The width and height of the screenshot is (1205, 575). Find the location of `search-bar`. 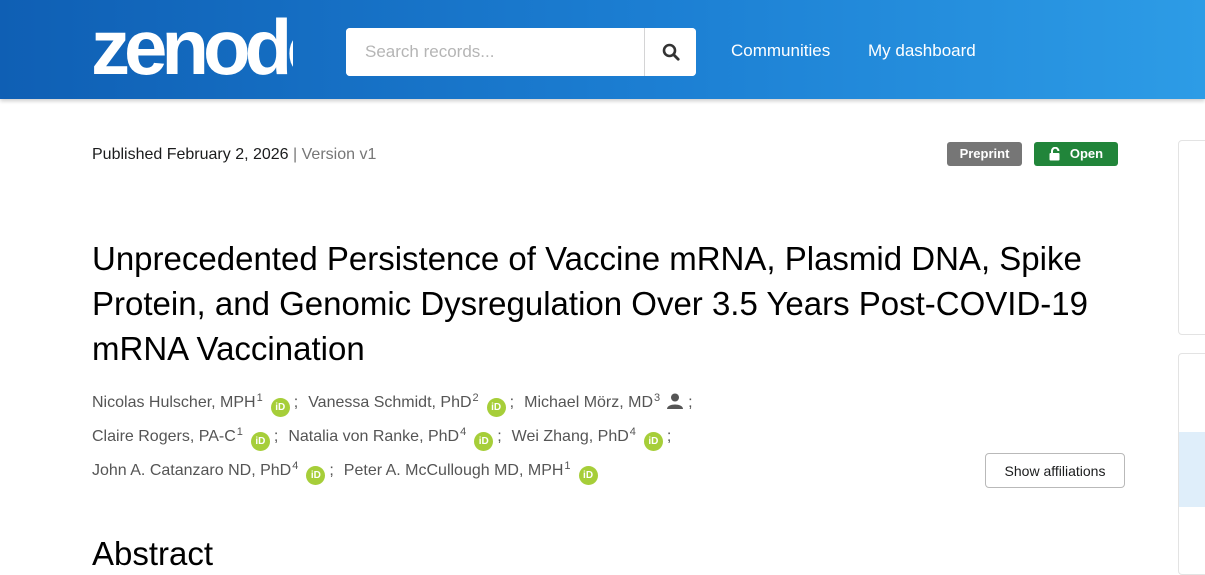

search-bar is located at coordinates (521, 52).